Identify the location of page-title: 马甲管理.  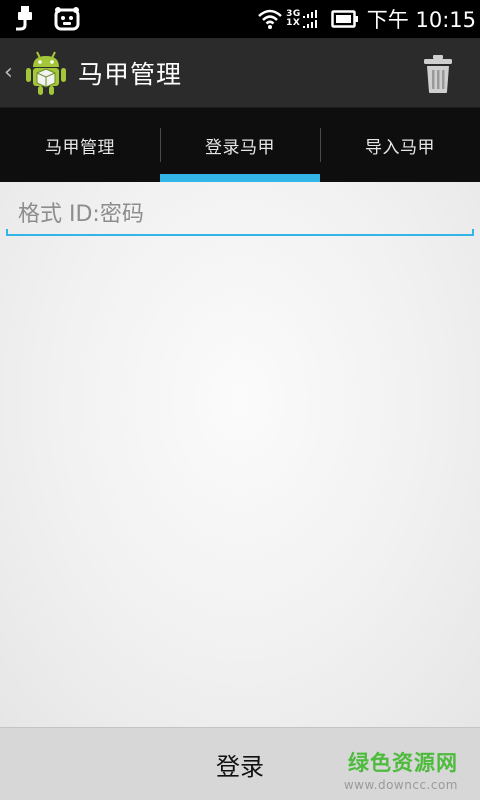
(130, 74).